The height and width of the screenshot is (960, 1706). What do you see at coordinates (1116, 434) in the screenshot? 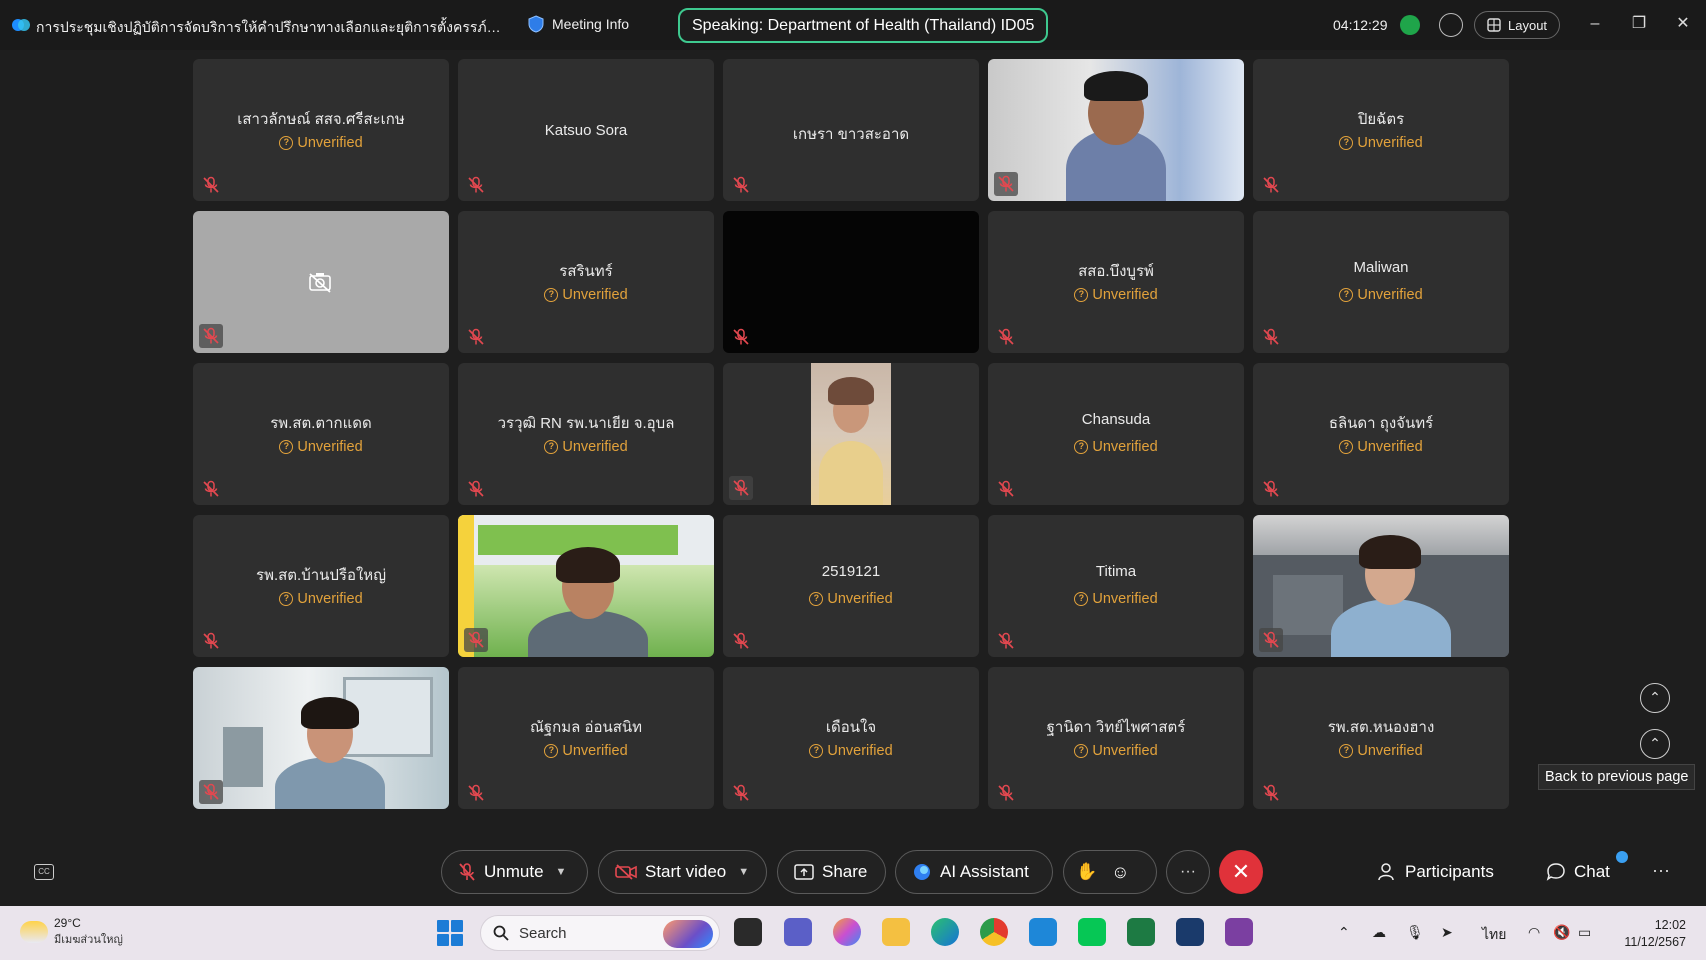
I see `participant-tile: Chansuda? Unverified` at bounding box center [1116, 434].